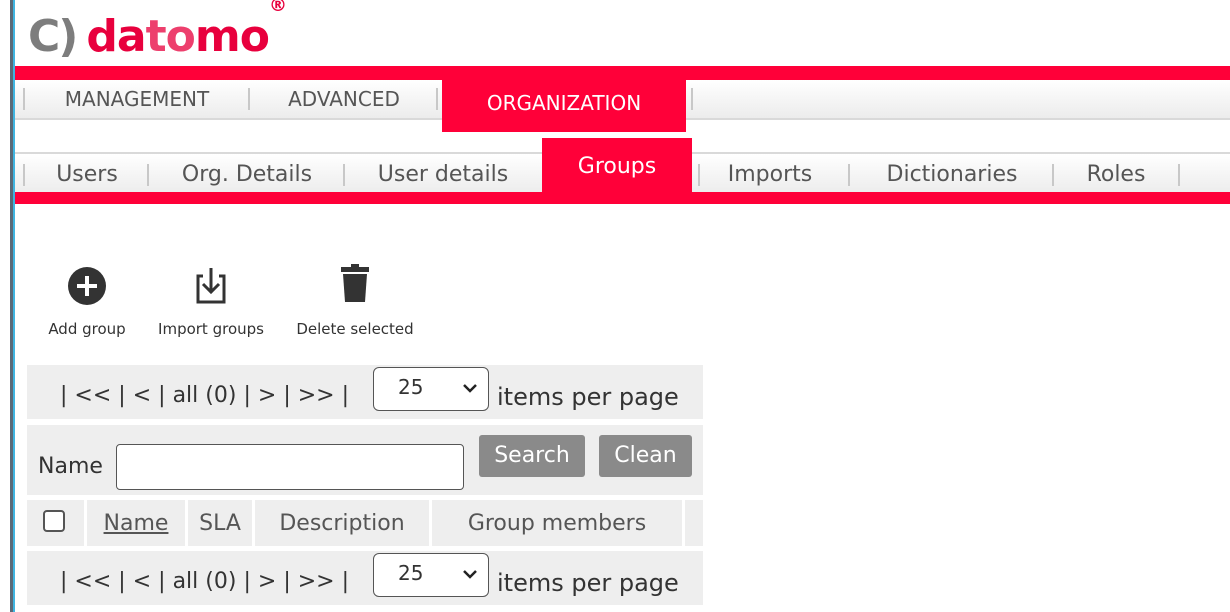  Describe the element at coordinates (622, 73) in the screenshot. I see `header-red-band` at that location.